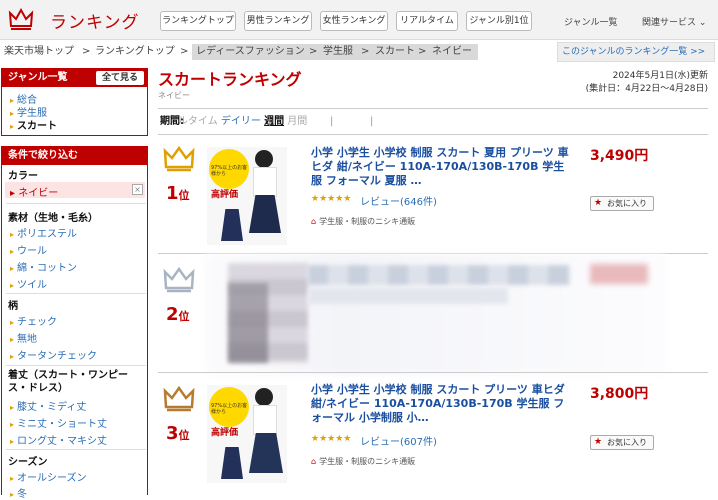 This screenshot has width=718, height=500. Describe the element at coordinates (23, 176) in the screenshot. I see `color-label: カラー` at that location.